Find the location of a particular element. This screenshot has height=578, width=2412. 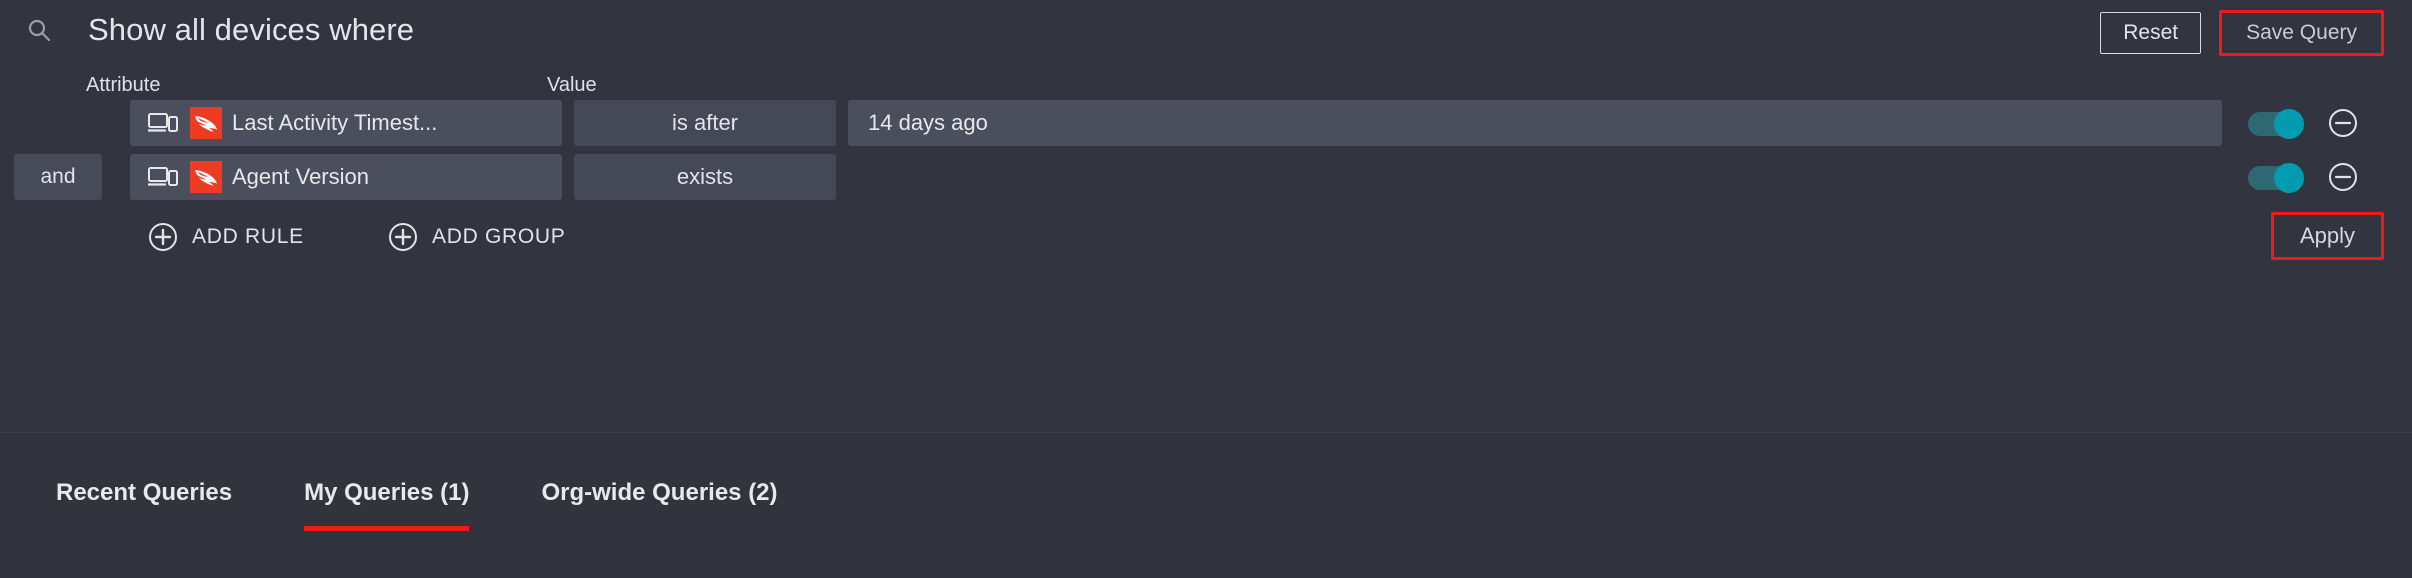

attribute-column-label: Attribute is located at coordinates (123, 85).